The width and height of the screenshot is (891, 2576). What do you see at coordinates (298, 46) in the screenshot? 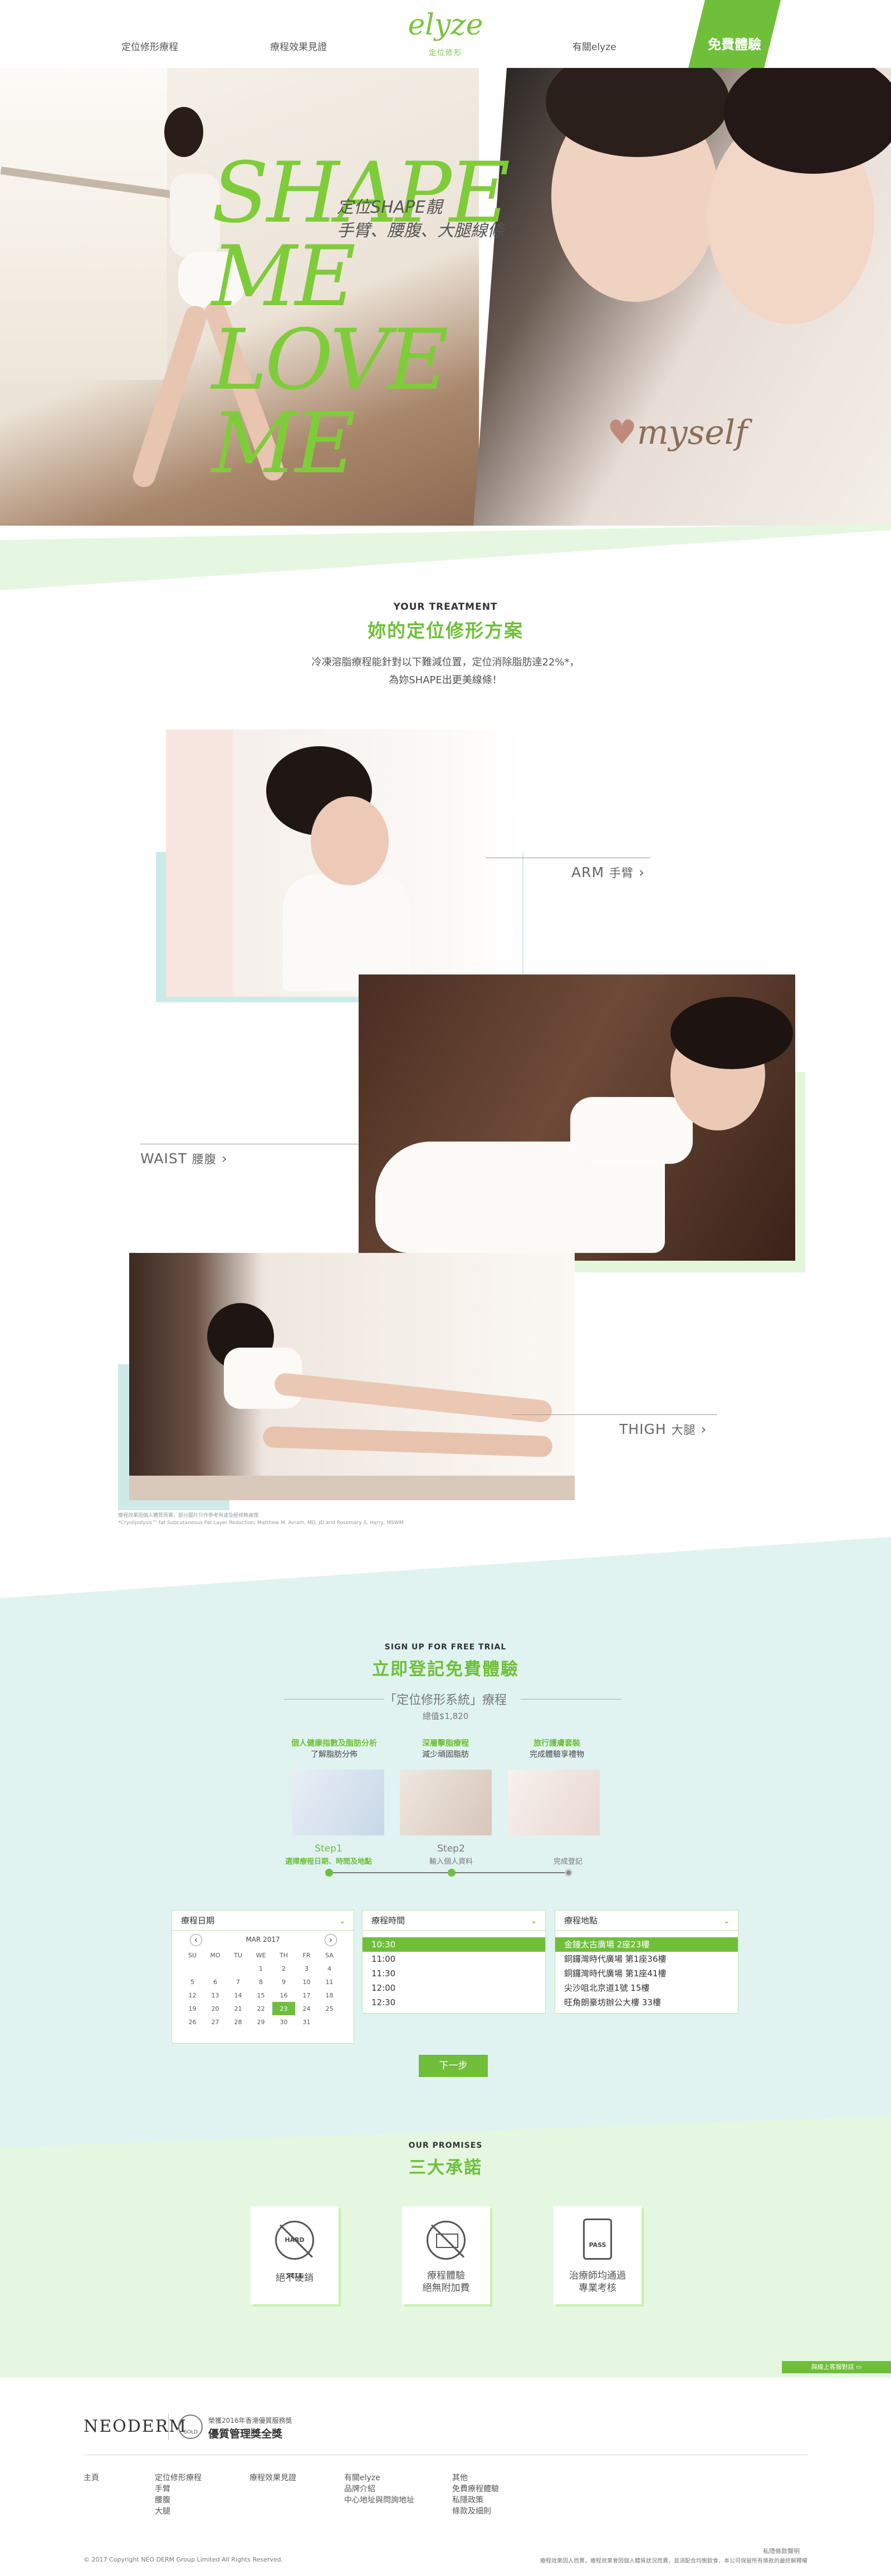
I see `nav-testimonials: 療程效果見證` at bounding box center [298, 46].